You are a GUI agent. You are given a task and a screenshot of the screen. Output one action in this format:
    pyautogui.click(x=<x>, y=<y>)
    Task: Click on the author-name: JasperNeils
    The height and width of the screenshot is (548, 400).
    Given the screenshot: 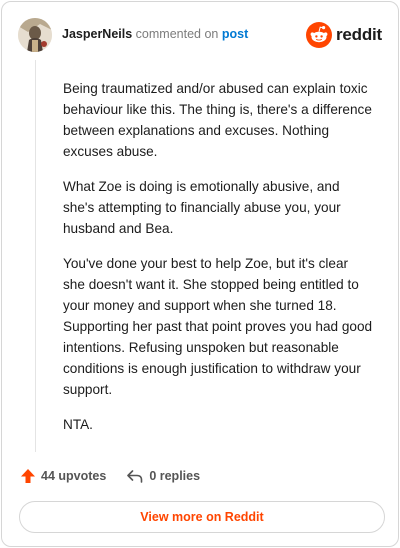 What is the action you would take?
    pyautogui.click(x=97, y=34)
    